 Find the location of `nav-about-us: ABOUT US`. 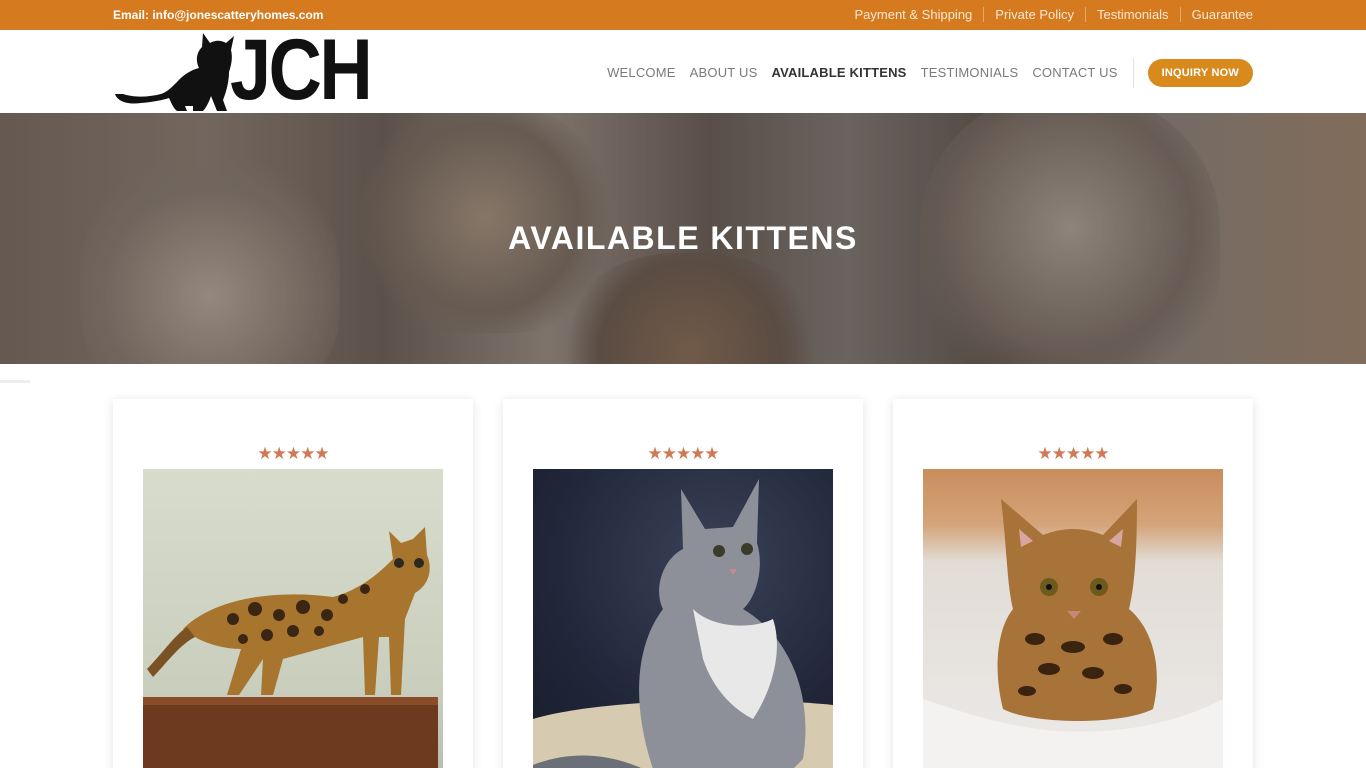

nav-about-us: ABOUT US is located at coordinates (724, 73).